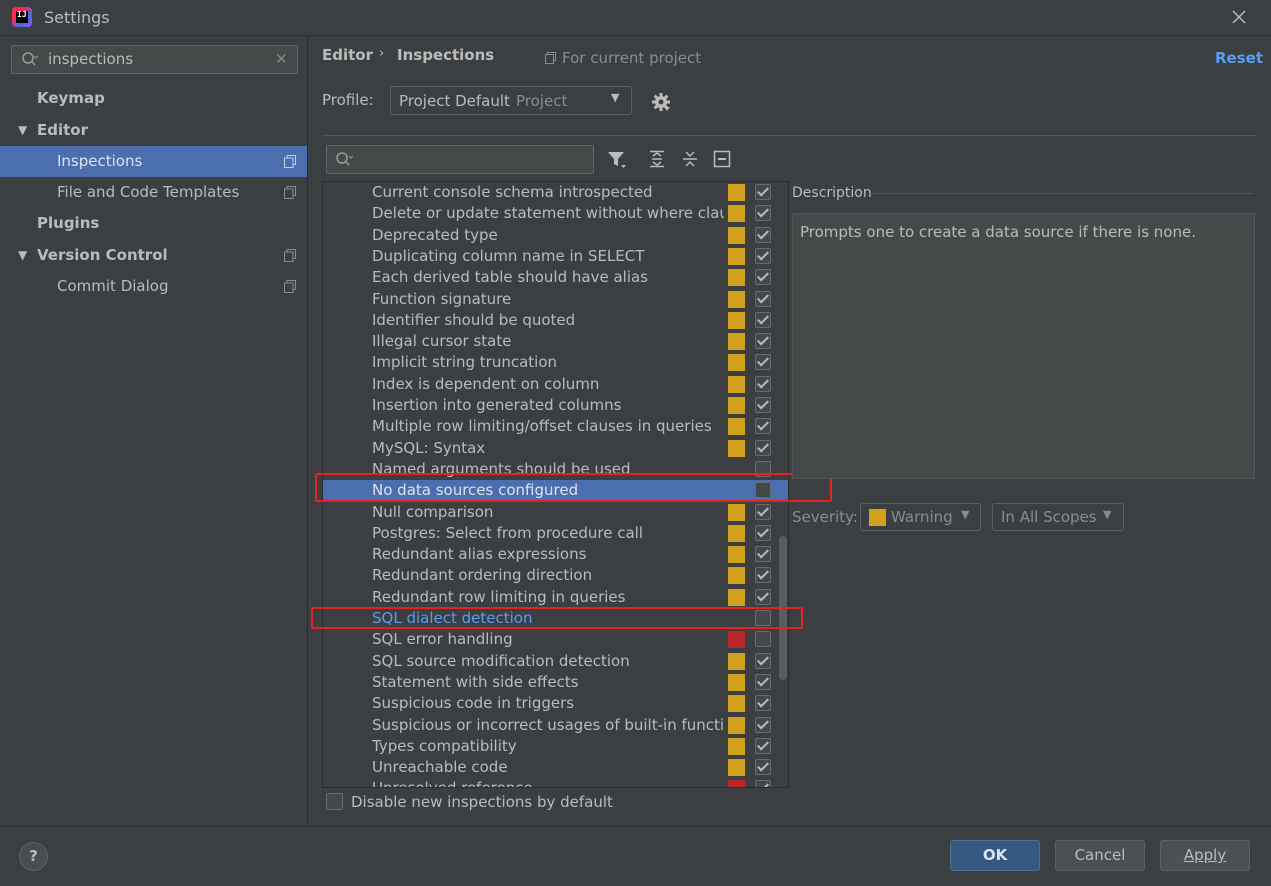 The width and height of the screenshot is (1271, 886). I want to click on inspection-row: Unresolved reference, so click(555, 782).